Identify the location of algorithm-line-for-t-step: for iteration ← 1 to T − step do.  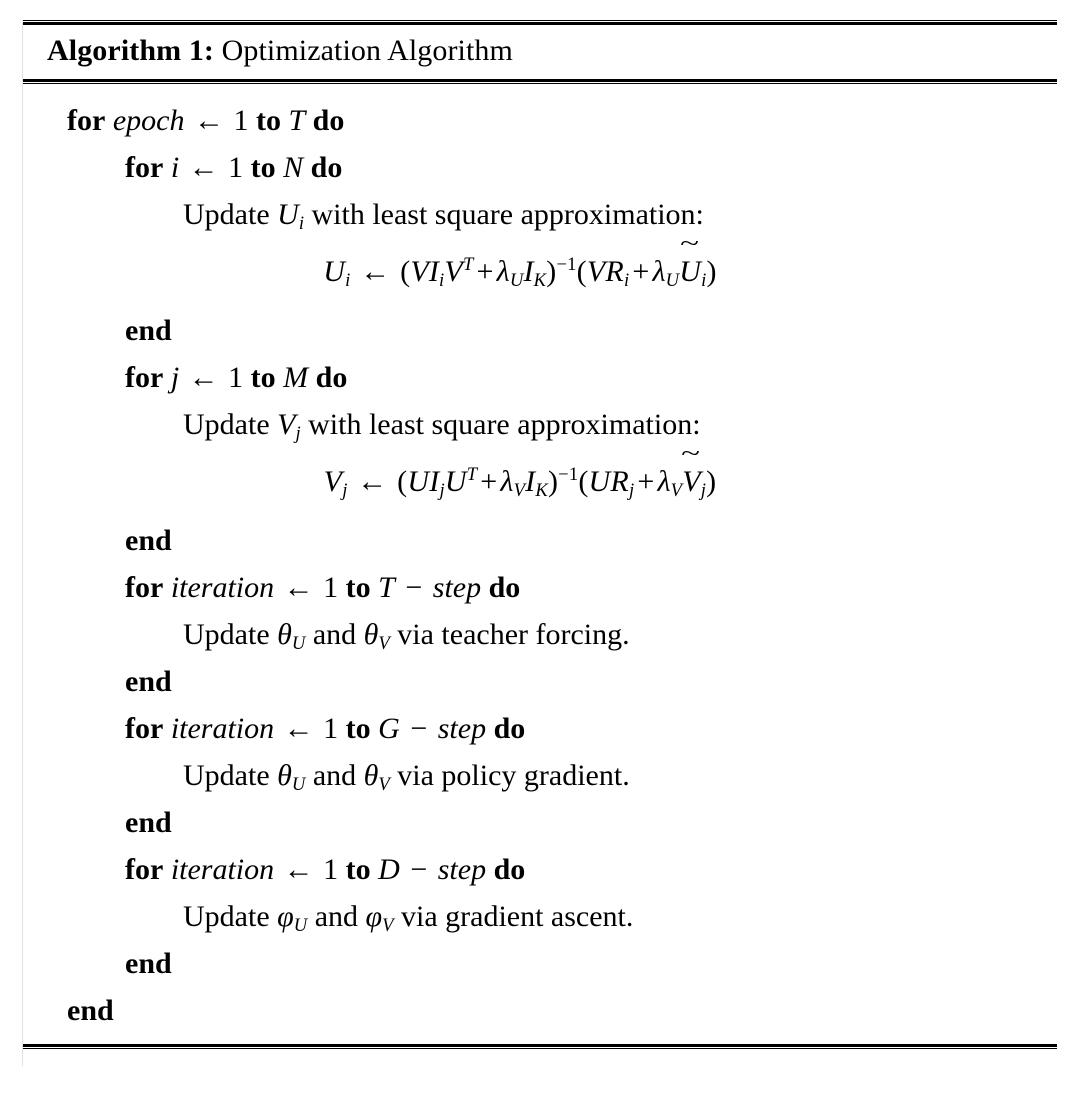
(540, 587).